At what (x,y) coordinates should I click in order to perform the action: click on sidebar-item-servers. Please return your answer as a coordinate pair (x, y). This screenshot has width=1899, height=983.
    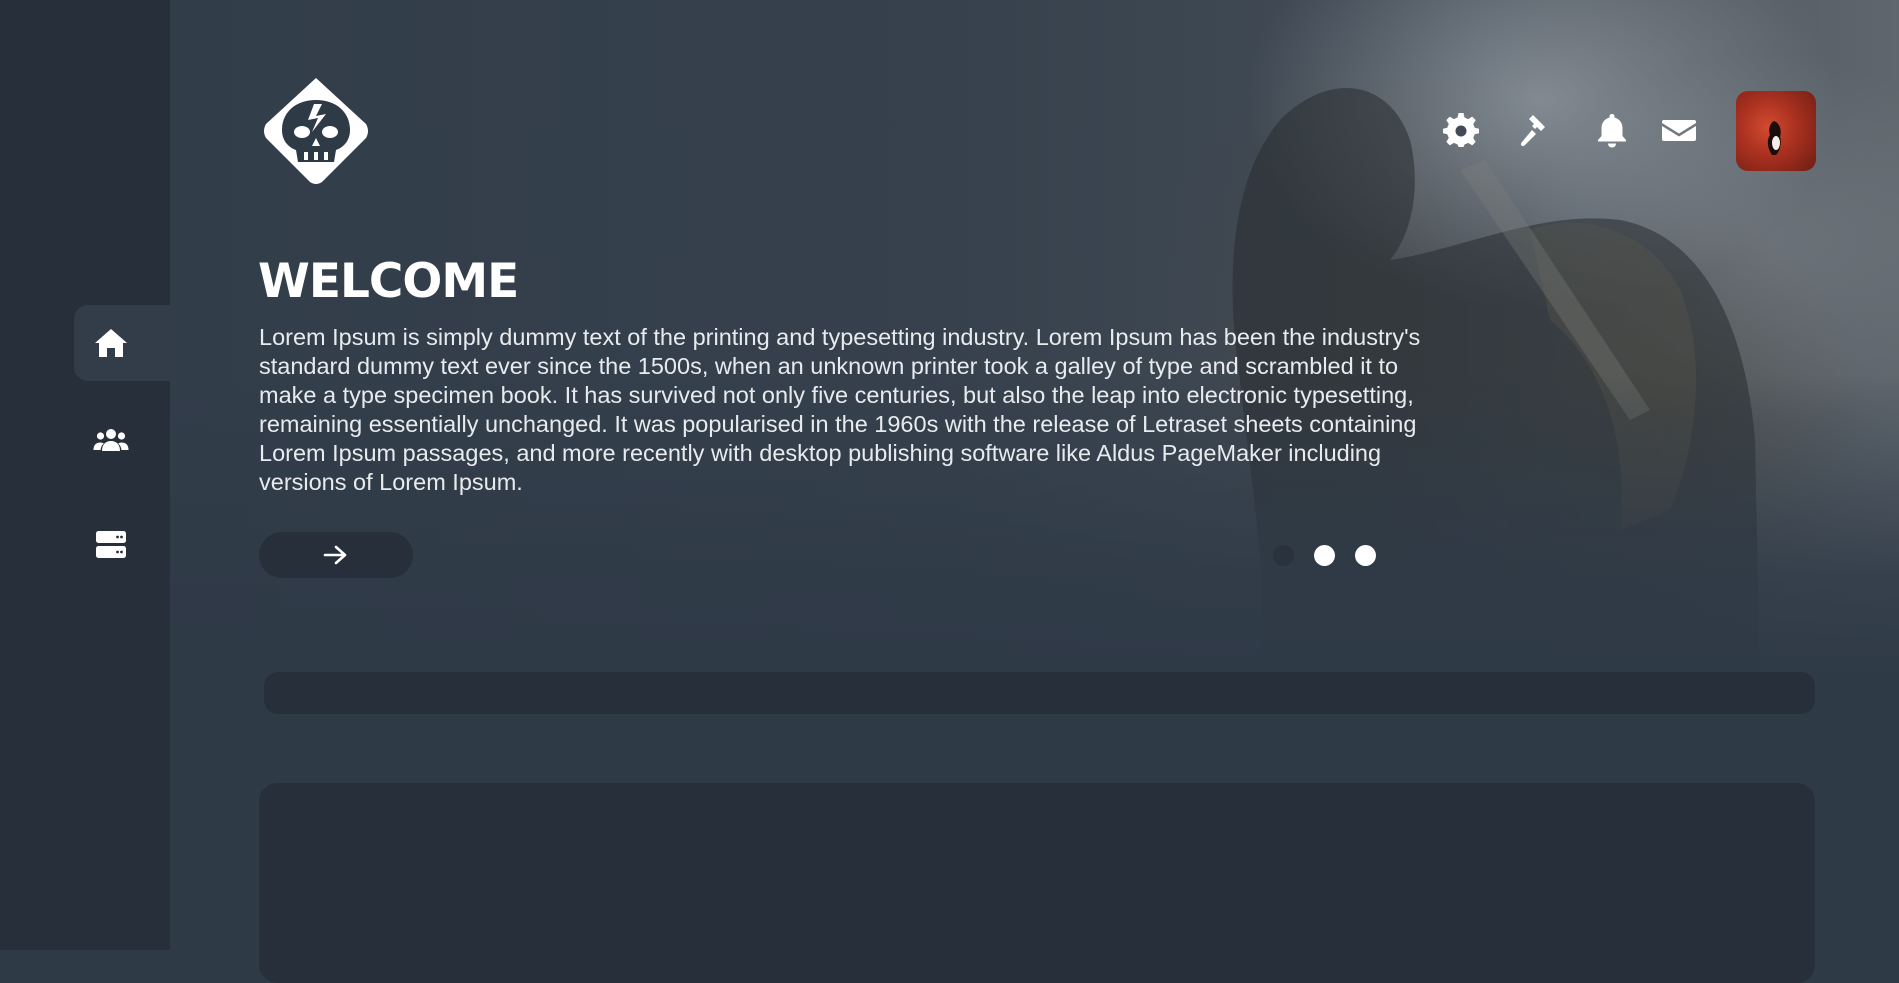
    Looking at the image, I should click on (122, 544).